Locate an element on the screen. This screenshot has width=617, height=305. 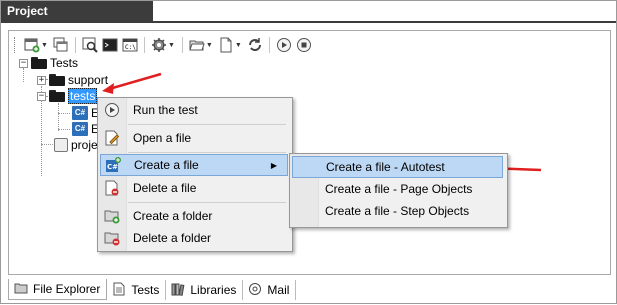
tab-tests: Tests is located at coordinates (137, 290).